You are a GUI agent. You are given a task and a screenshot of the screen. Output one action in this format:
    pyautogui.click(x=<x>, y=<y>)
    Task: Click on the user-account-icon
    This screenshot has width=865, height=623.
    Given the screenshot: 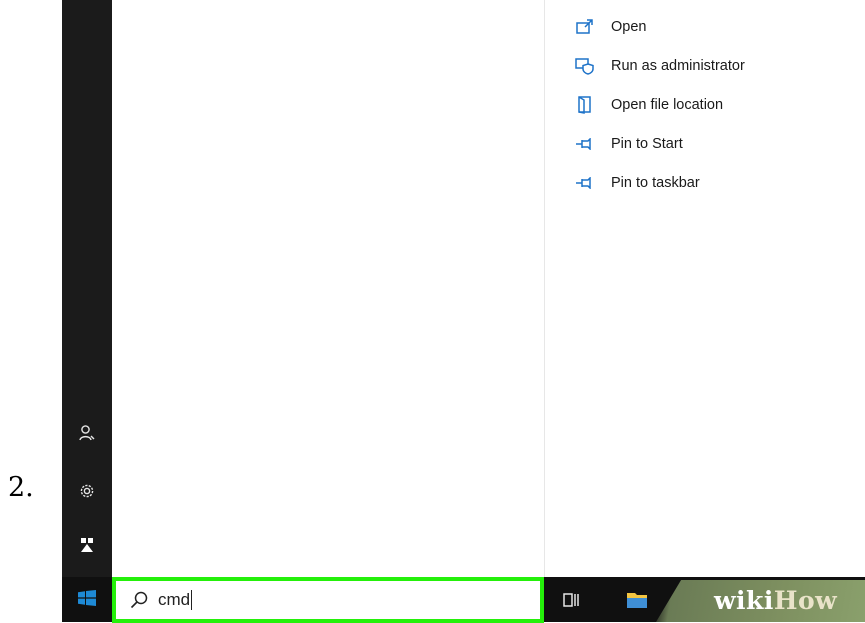 What is the action you would take?
    pyautogui.click(x=87, y=433)
    